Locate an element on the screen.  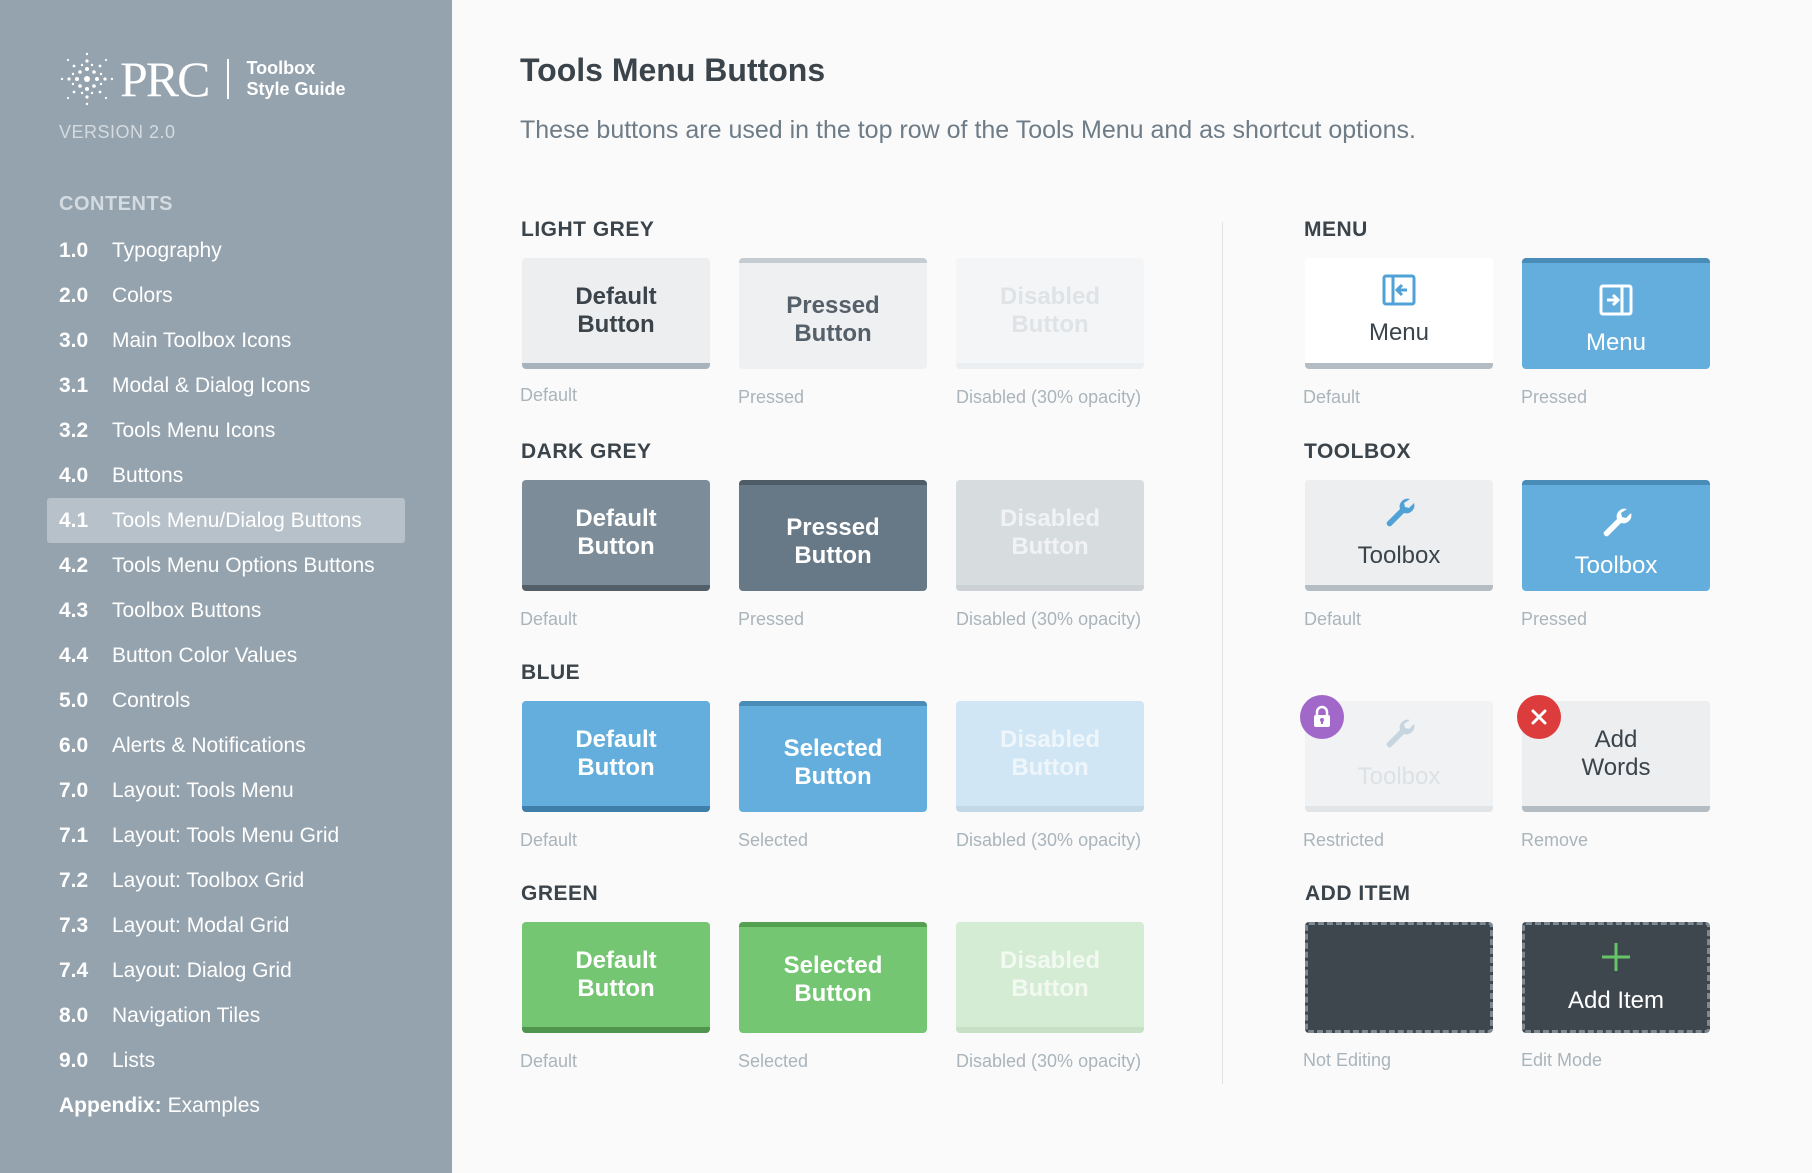
logo-divider is located at coordinates (227, 79).